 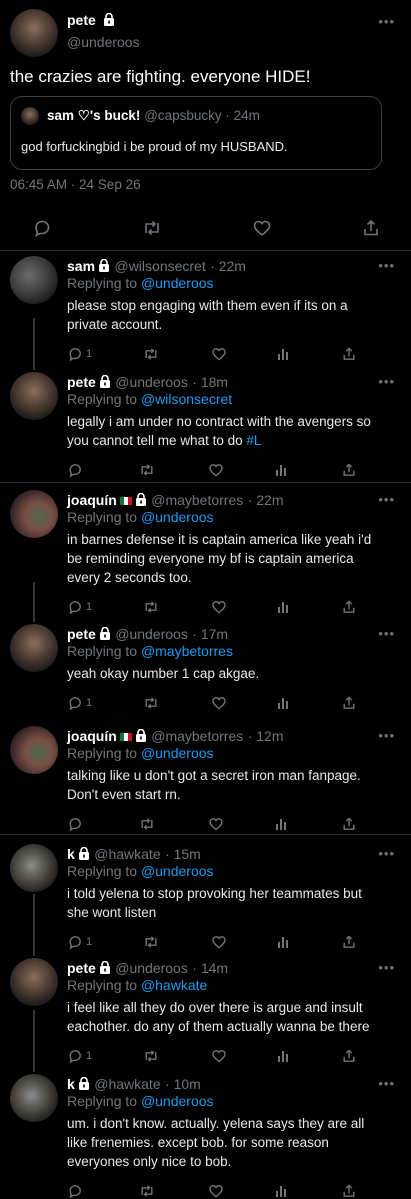 I want to click on mexico-flag-icon, so click(x=125, y=501).